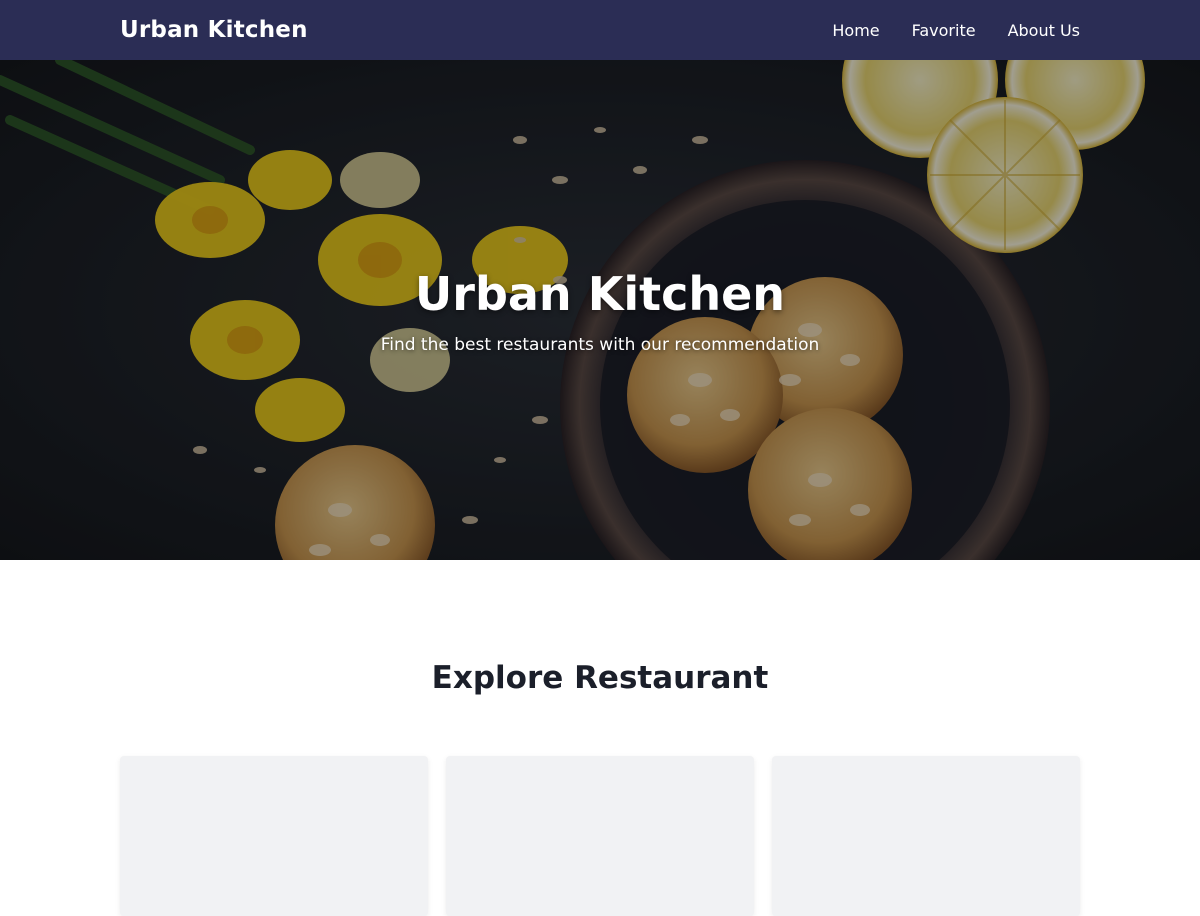 The image size is (1200, 916). I want to click on hero-title: Urban Kitchen, so click(600, 294).